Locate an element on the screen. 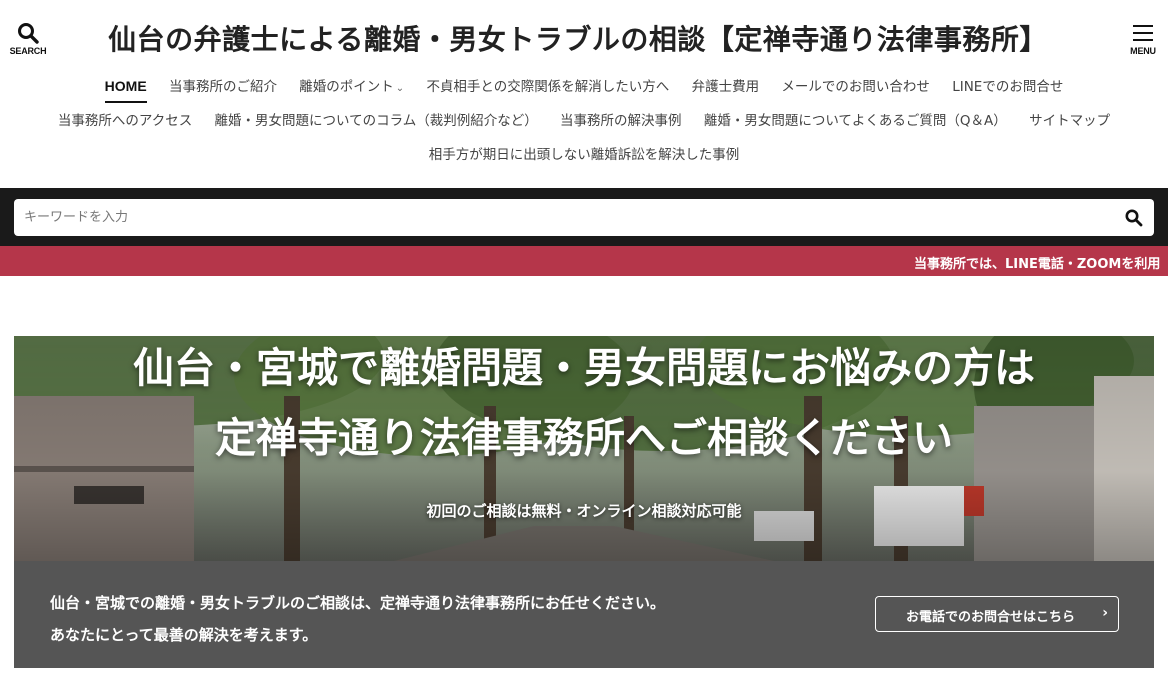  hero-title-line-1: 仙台・宮城で離婚問題・男女問題にお悩みの方は is located at coordinates (584, 368).